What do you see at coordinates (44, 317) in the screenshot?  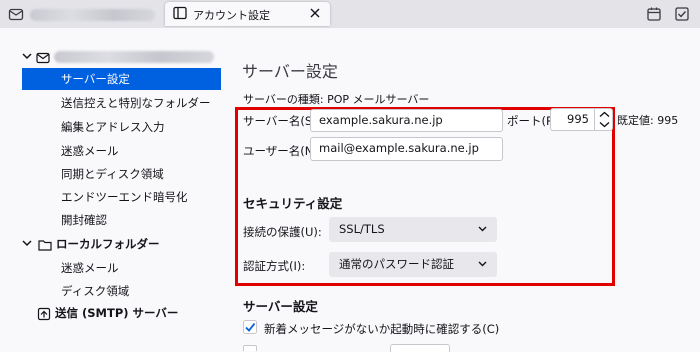 I see `smtp-server-icon` at bounding box center [44, 317].